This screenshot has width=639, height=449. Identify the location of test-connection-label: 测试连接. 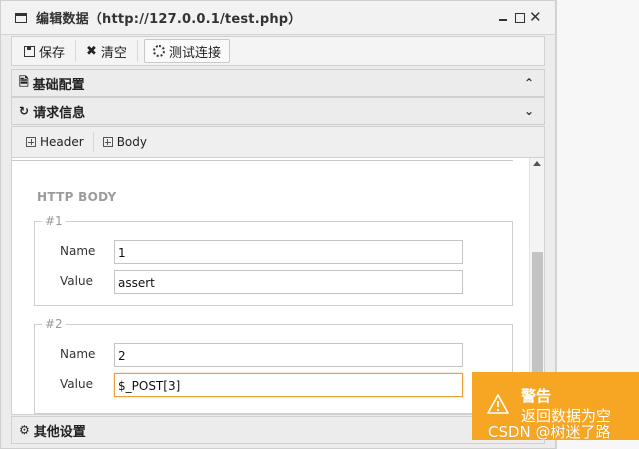
(194, 53).